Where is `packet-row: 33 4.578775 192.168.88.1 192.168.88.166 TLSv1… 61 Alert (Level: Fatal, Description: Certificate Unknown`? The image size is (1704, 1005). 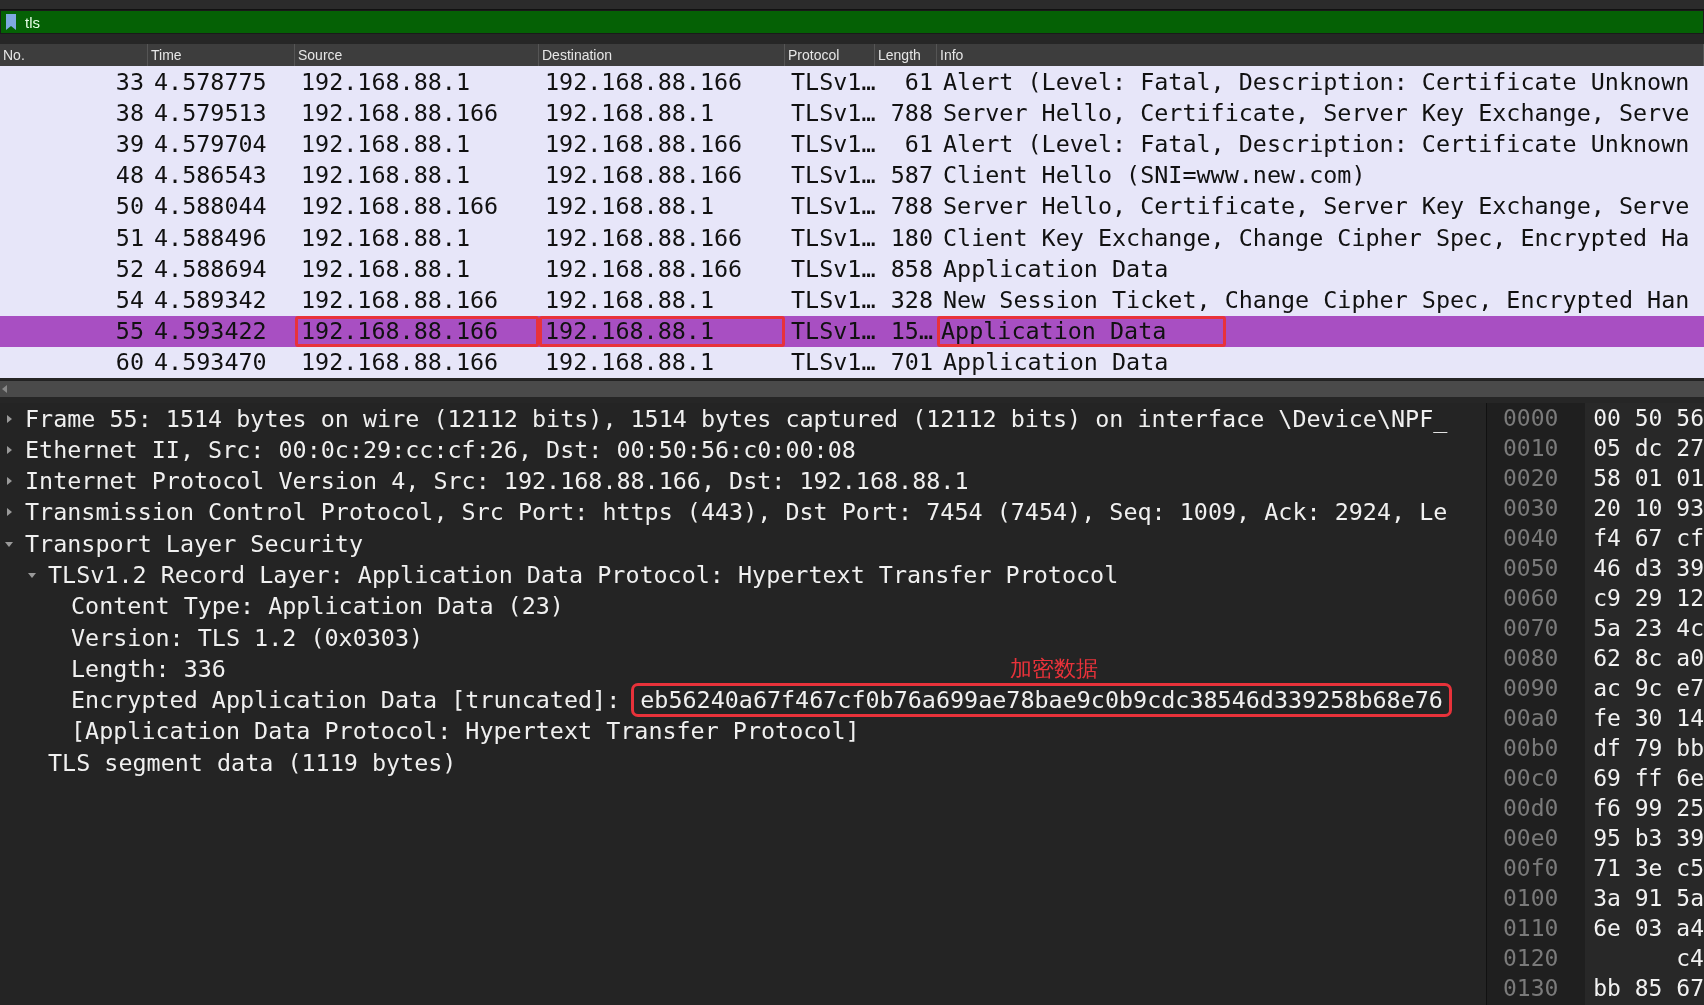 packet-row: 33 4.578775 192.168.88.1 192.168.88.166 TLSv1… 61 Alert (Level: Fatal, Description: Certificate Unknown is located at coordinates (852, 82).